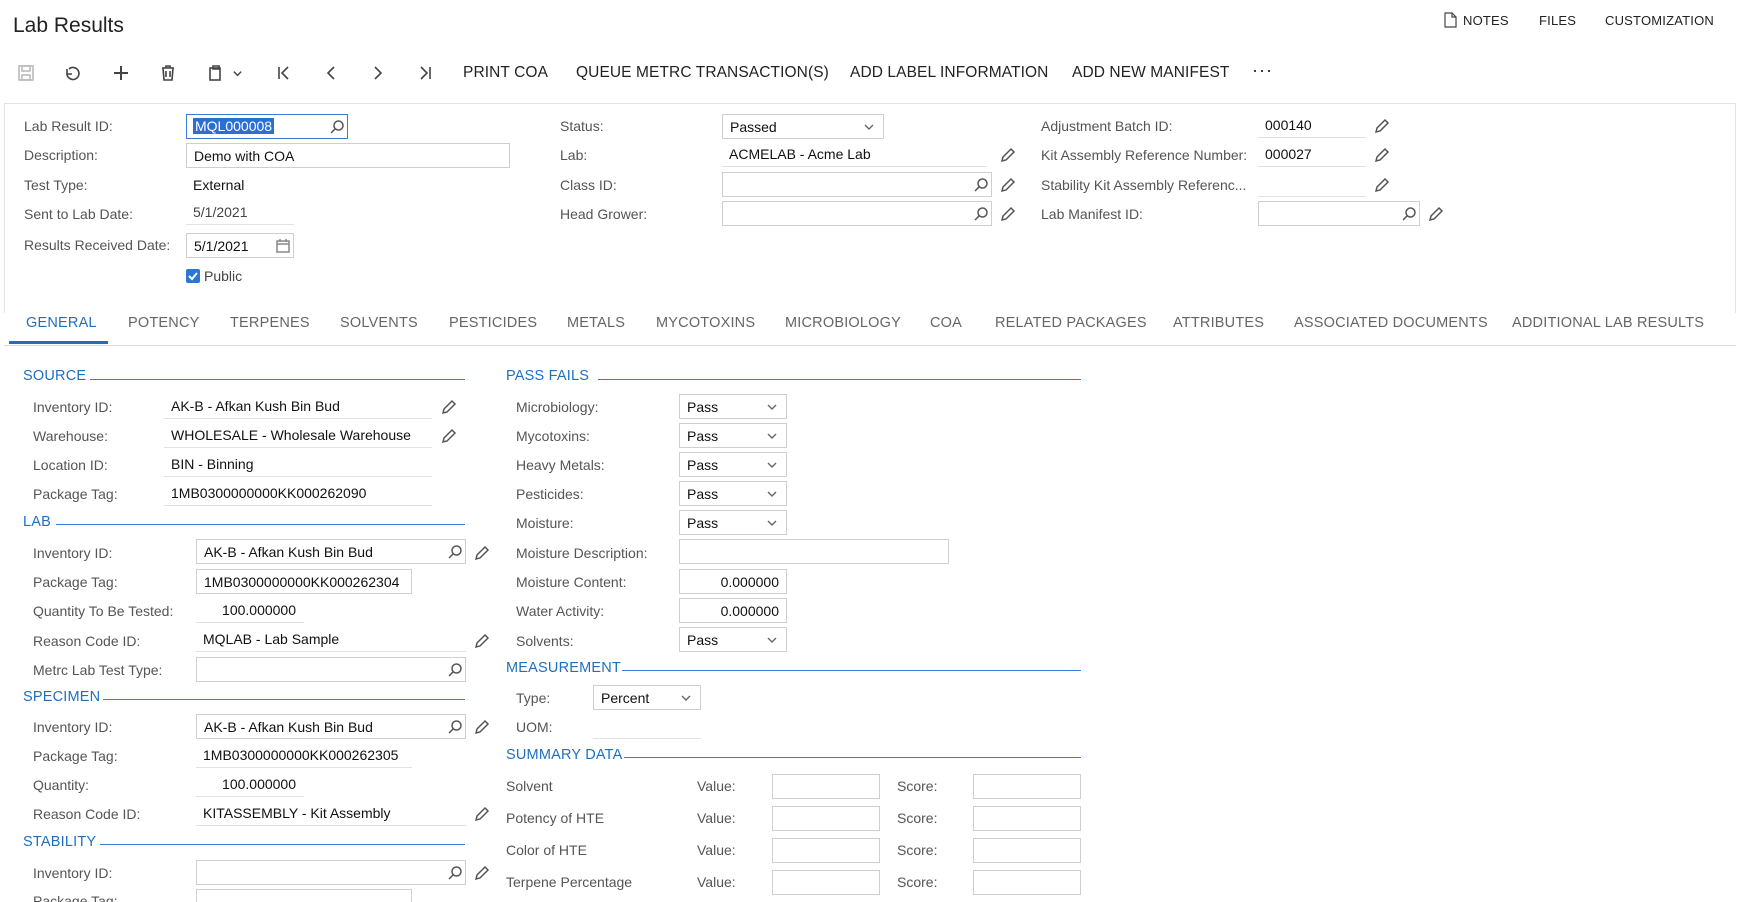 This screenshot has width=1740, height=902. I want to click on tab-associated-documents: ASSOCIATED DOCUMENTS, so click(1391, 323).